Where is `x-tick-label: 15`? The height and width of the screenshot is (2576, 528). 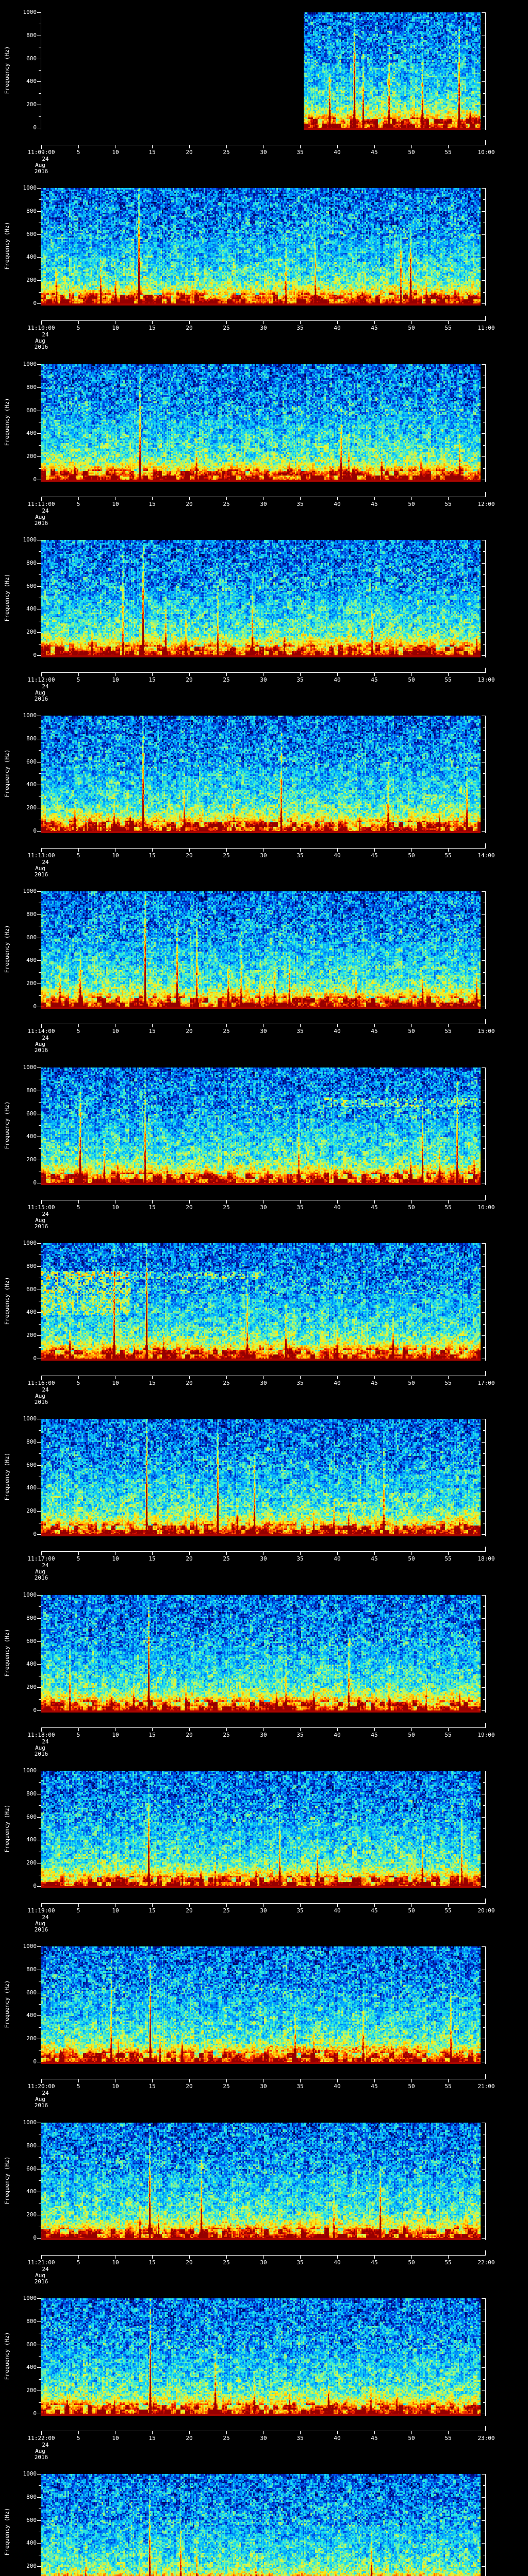
x-tick-label: 15 is located at coordinates (152, 679).